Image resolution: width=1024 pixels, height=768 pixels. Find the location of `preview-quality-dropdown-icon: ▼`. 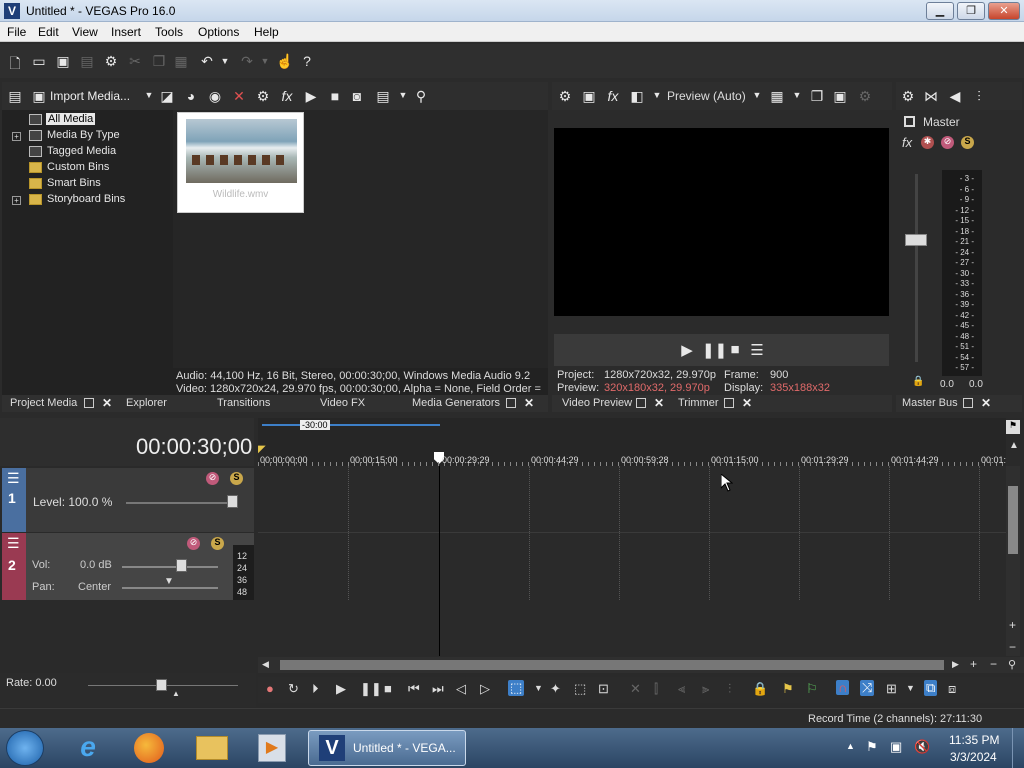

preview-quality-dropdown-icon: ▼ is located at coordinates (757, 95).